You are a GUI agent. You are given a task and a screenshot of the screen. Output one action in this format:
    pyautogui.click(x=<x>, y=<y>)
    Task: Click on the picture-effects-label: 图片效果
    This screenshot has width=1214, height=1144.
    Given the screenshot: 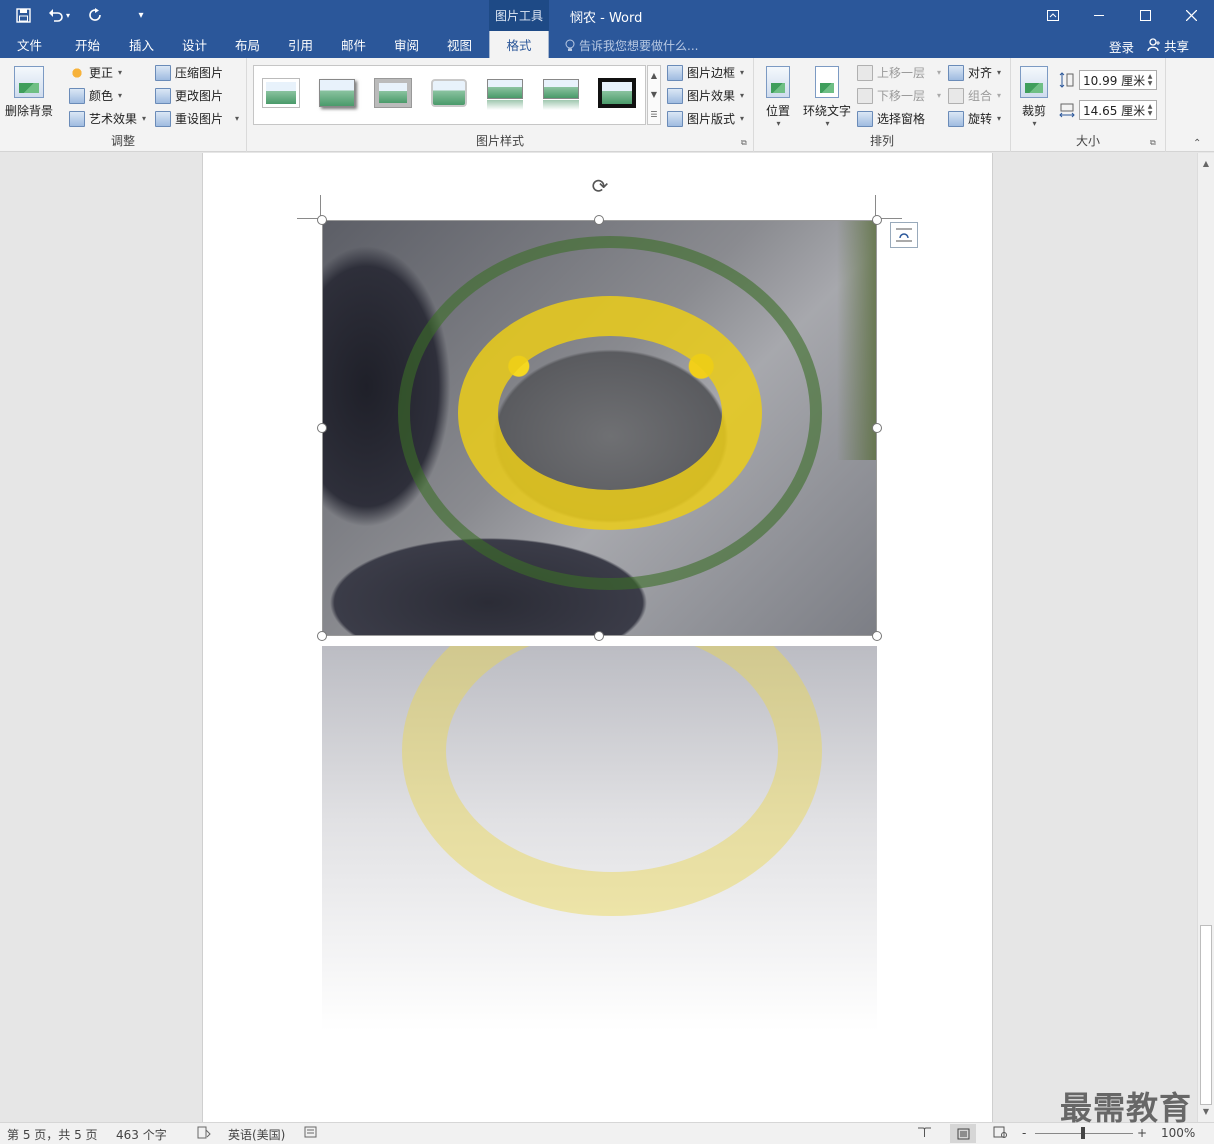 What is the action you would take?
    pyautogui.click(x=711, y=96)
    